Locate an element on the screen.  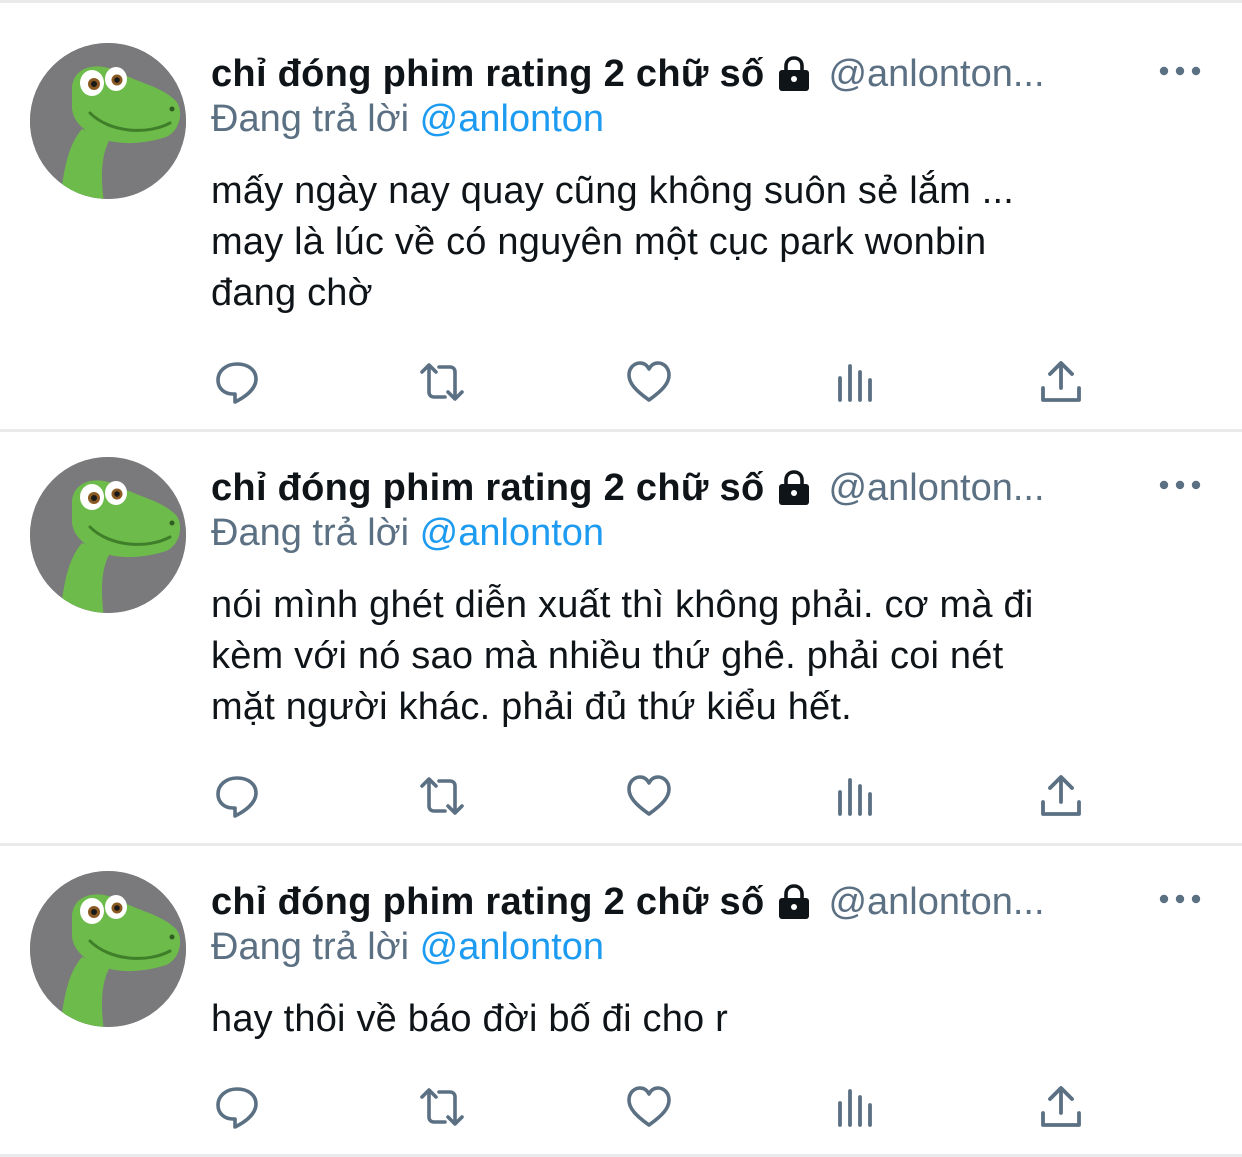
tweet-text-line: hay thôi về báo đời bố đi cho r is located at coordinates (469, 1019).